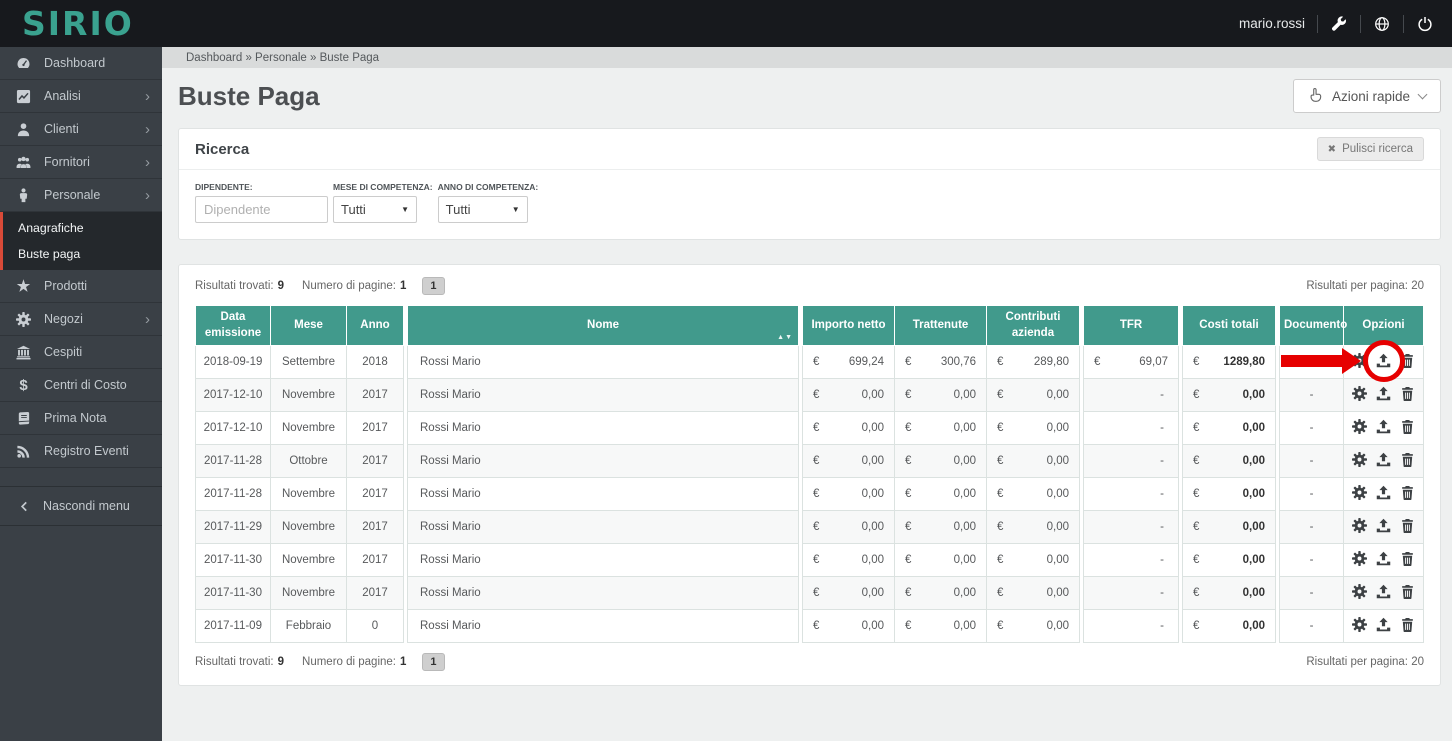 The height and width of the screenshot is (741, 1452). Describe the element at coordinates (1382, 24) in the screenshot. I see `globe-icon` at that location.